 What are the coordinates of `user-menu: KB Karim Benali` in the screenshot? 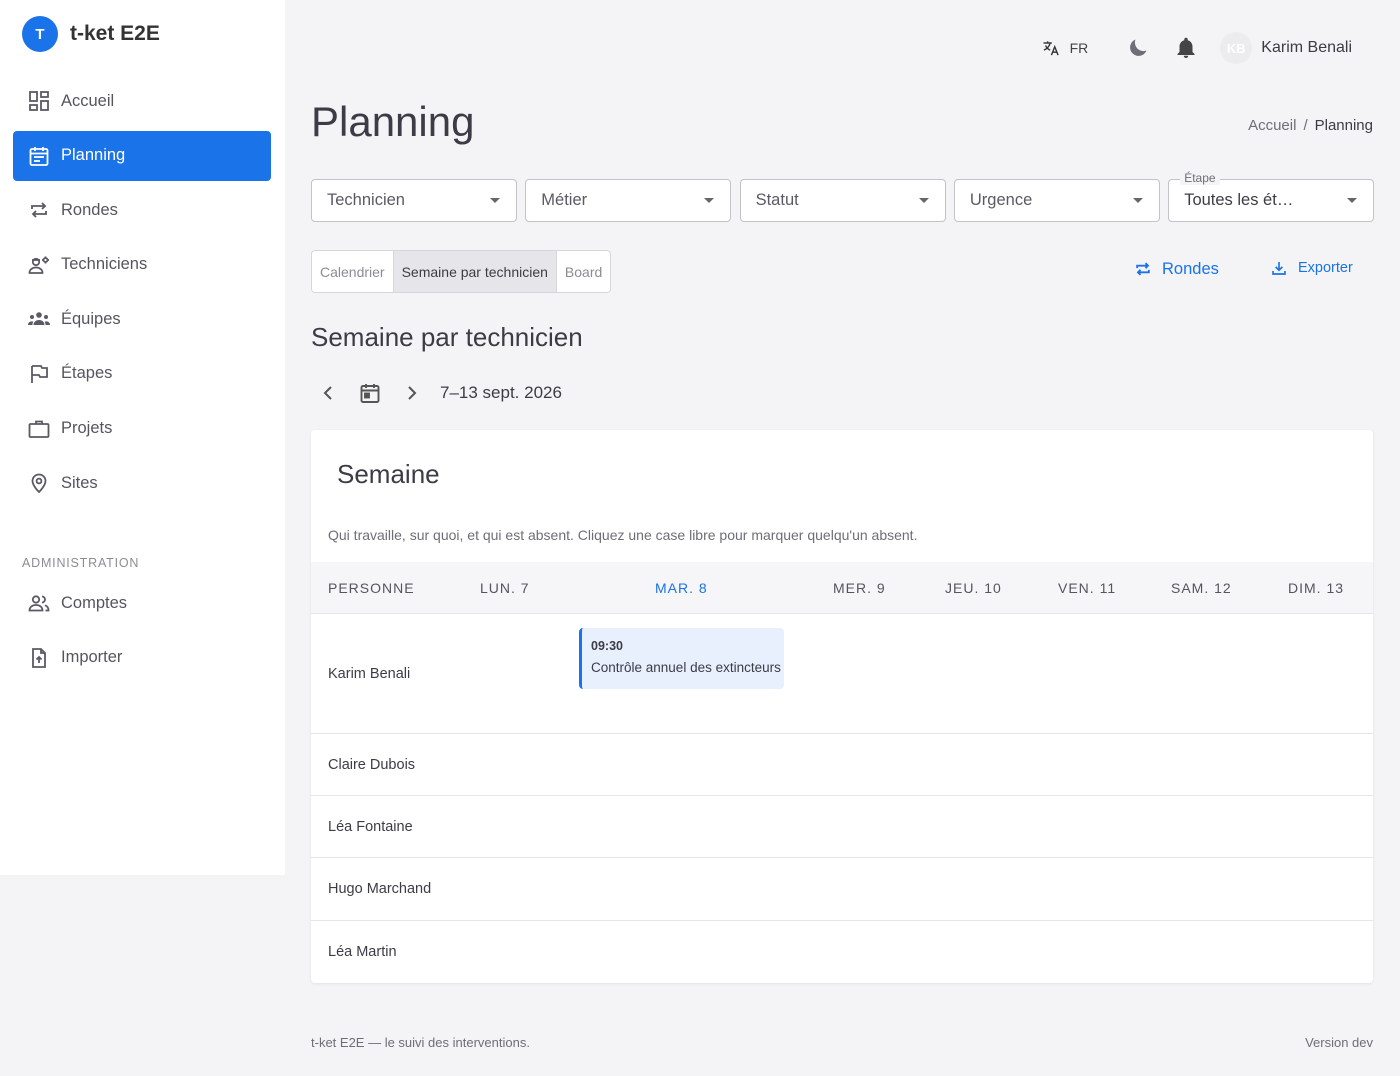 It's located at (1286, 48).